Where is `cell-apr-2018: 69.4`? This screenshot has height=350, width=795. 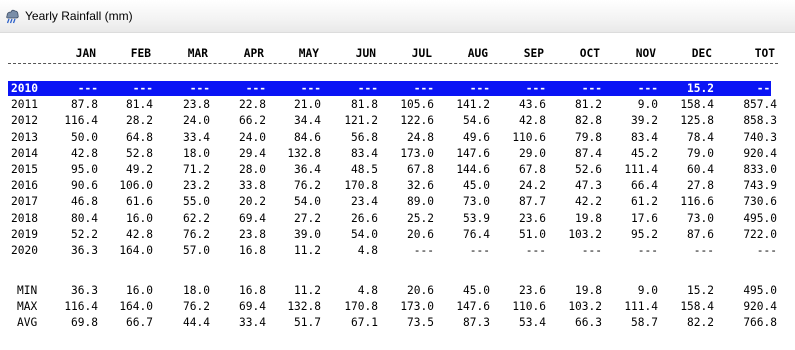
cell-apr-2018: 69.4 is located at coordinates (252, 218).